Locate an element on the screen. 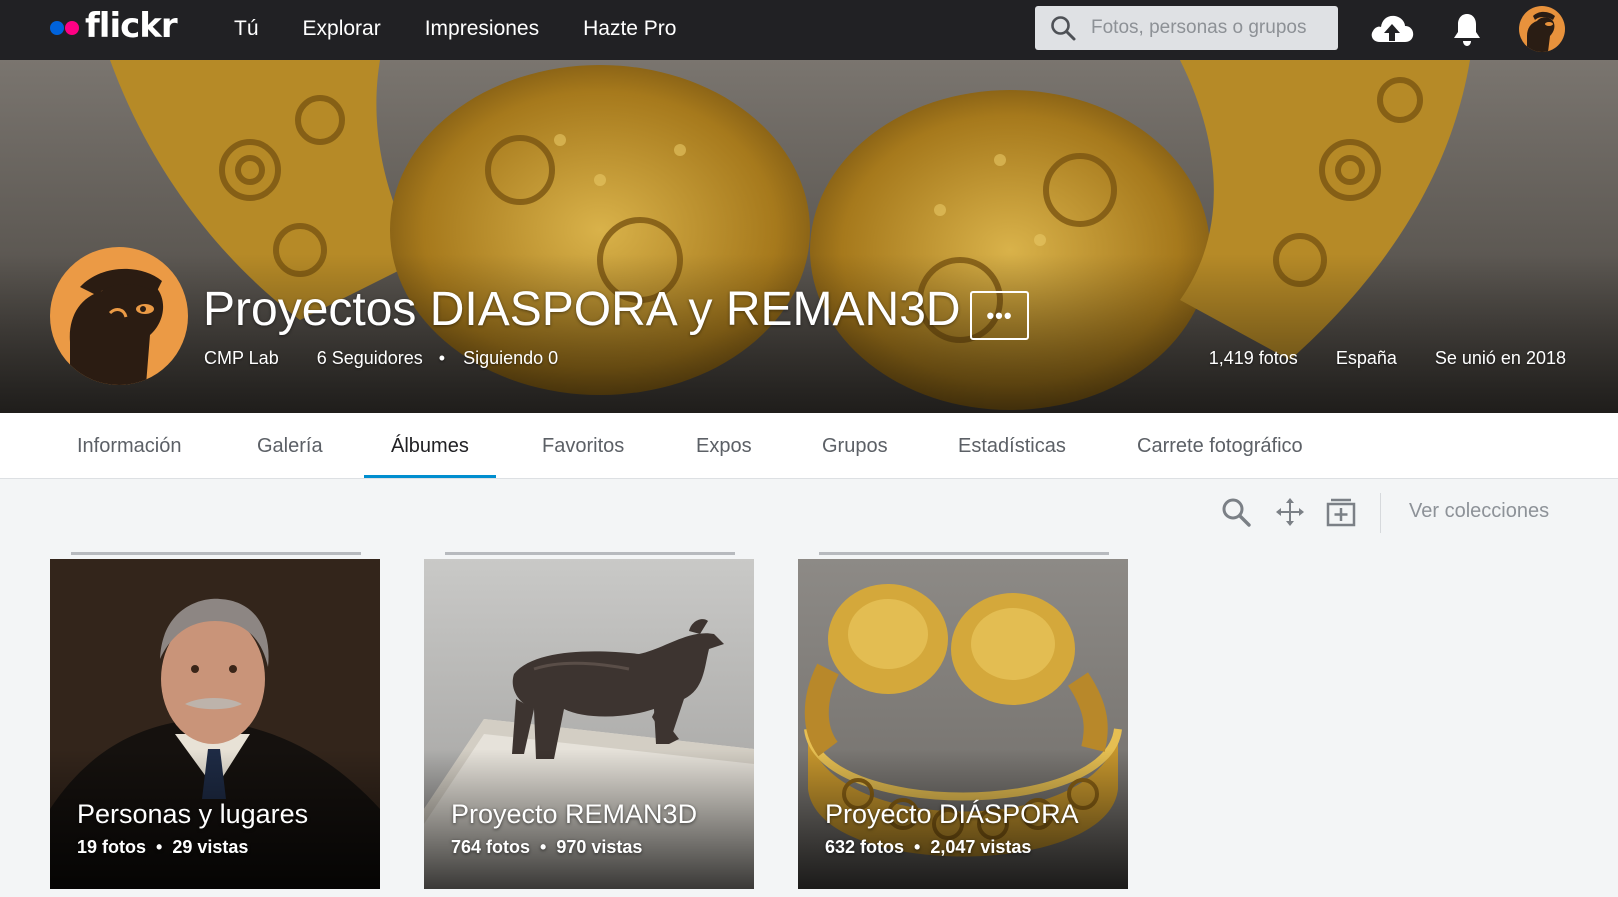  followers-link: 6 Seguidores is located at coordinates (370, 358).